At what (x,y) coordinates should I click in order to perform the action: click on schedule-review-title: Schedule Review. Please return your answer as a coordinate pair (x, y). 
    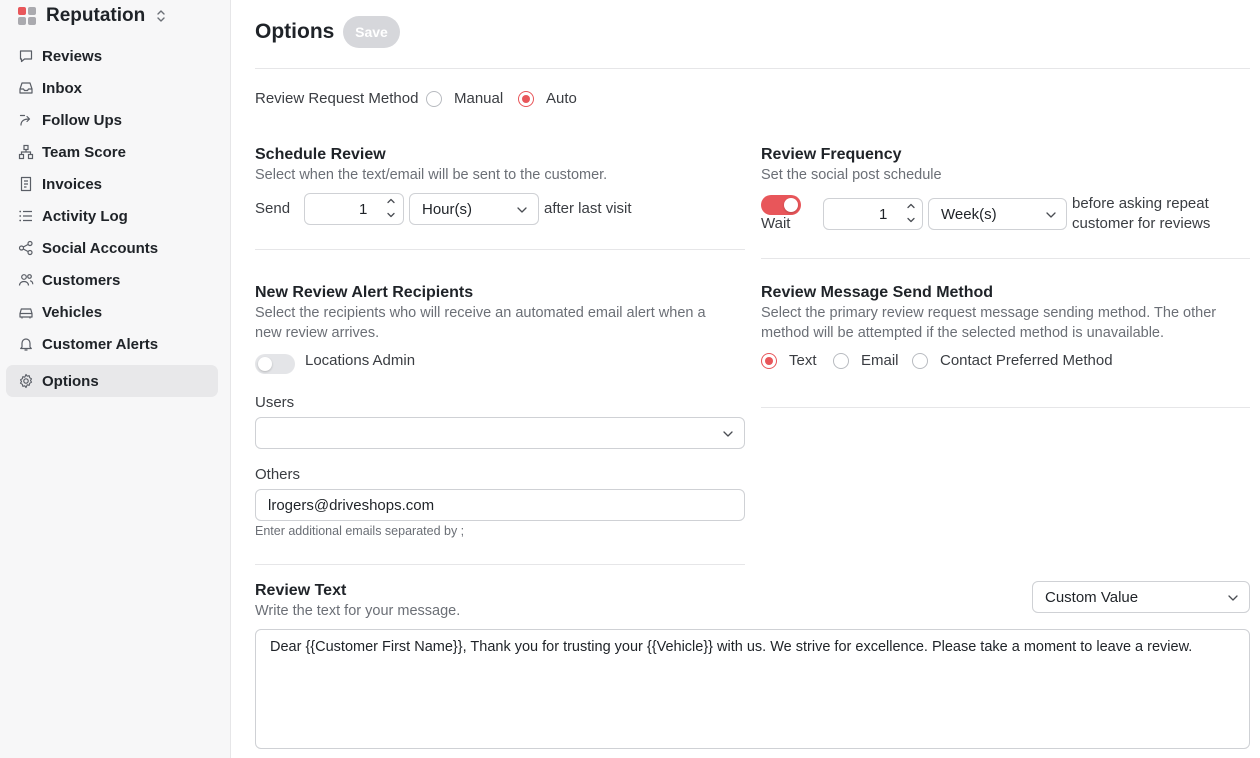
    Looking at the image, I should click on (320, 154).